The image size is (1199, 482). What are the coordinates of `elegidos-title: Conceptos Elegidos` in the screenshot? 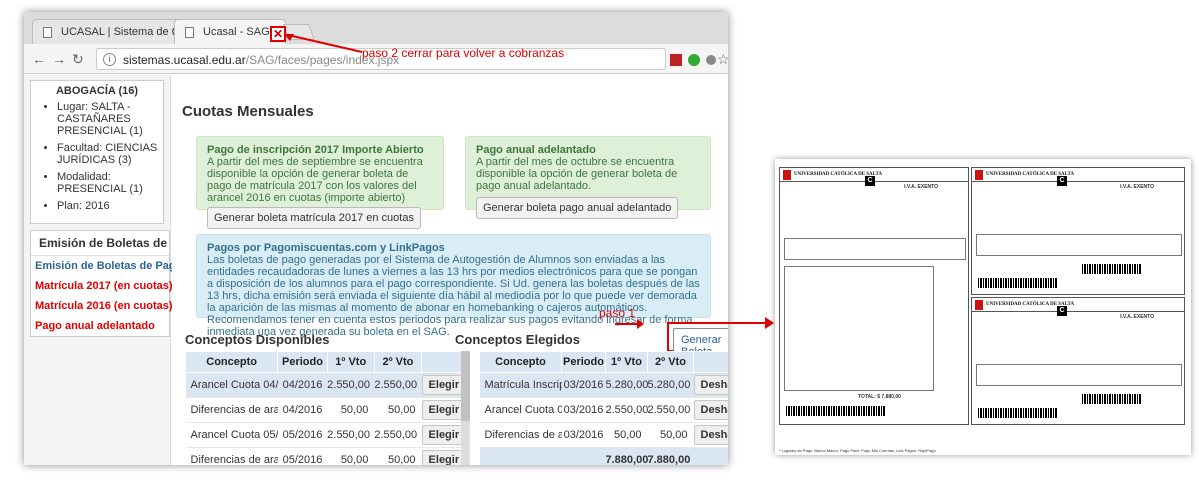 It's located at (517, 339).